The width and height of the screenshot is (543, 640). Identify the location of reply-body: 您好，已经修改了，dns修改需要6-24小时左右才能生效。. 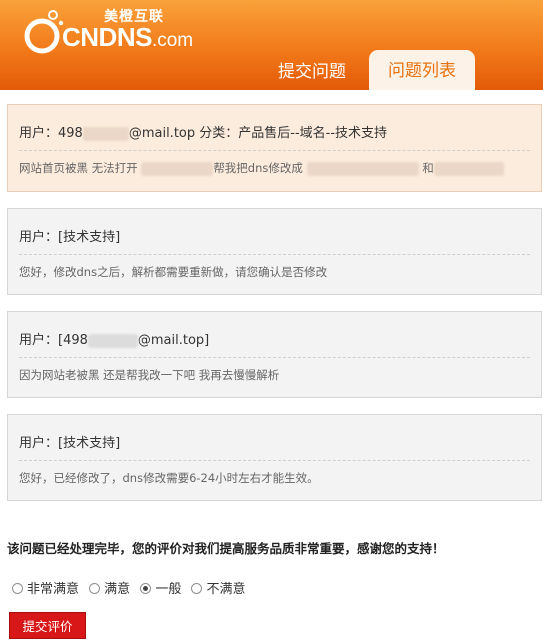
(169, 478).